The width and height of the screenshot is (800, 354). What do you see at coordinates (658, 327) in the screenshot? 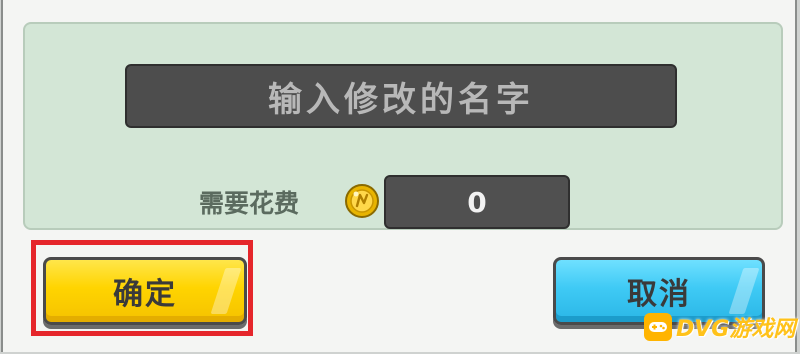
I see `gamepad-icon` at bounding box center [658, 327].